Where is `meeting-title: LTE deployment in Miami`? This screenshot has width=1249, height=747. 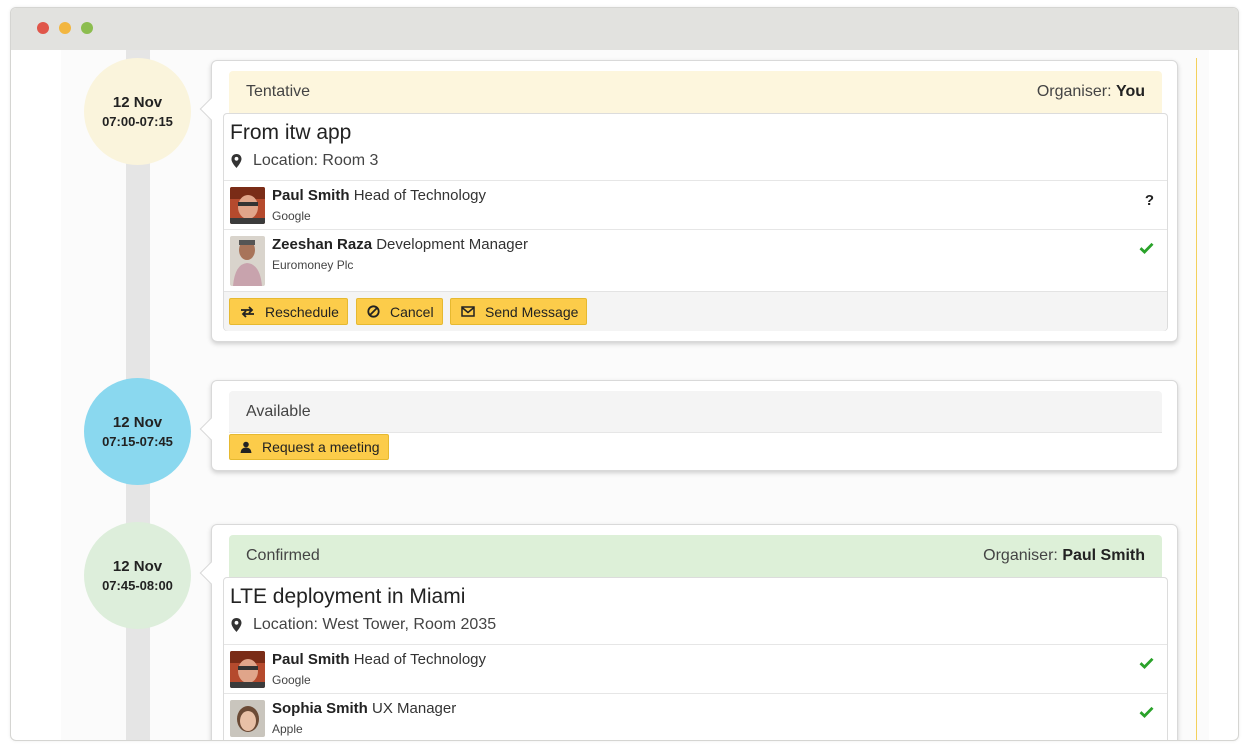
meeting-title: LTE deployment in Miami is located at coordinates (348, 596).